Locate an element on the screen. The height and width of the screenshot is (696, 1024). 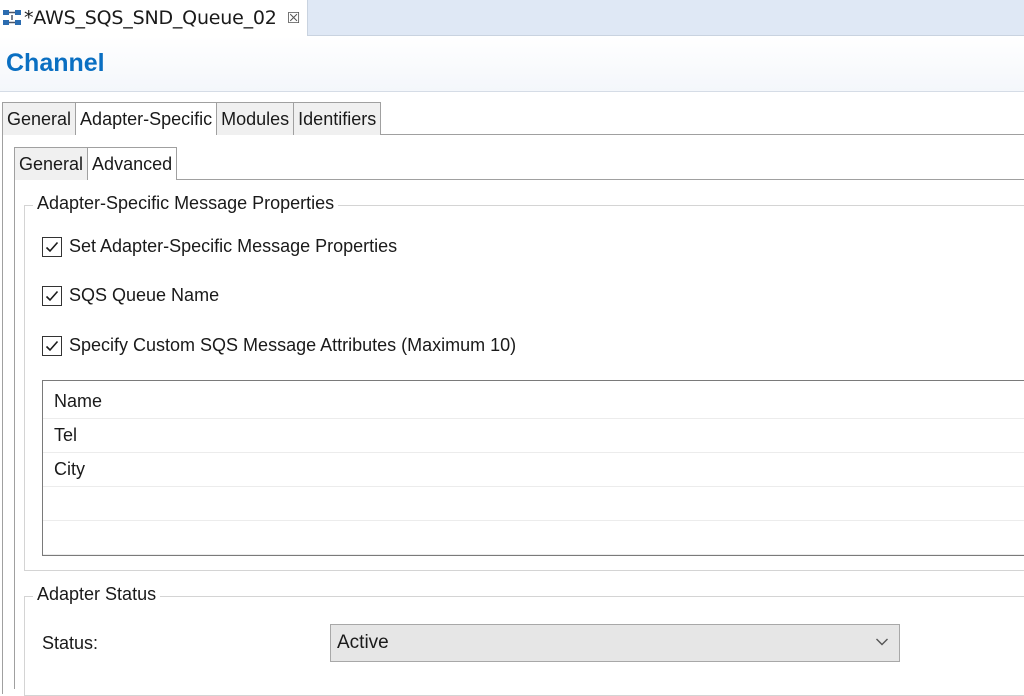
status-label: Status: is located at coordinates (70, 643).